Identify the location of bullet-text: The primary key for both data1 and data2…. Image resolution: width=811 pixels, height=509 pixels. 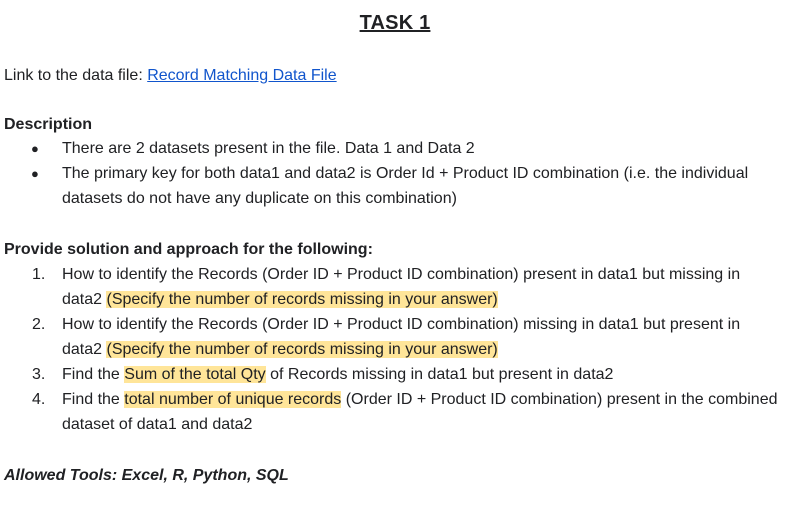
(405, 186).